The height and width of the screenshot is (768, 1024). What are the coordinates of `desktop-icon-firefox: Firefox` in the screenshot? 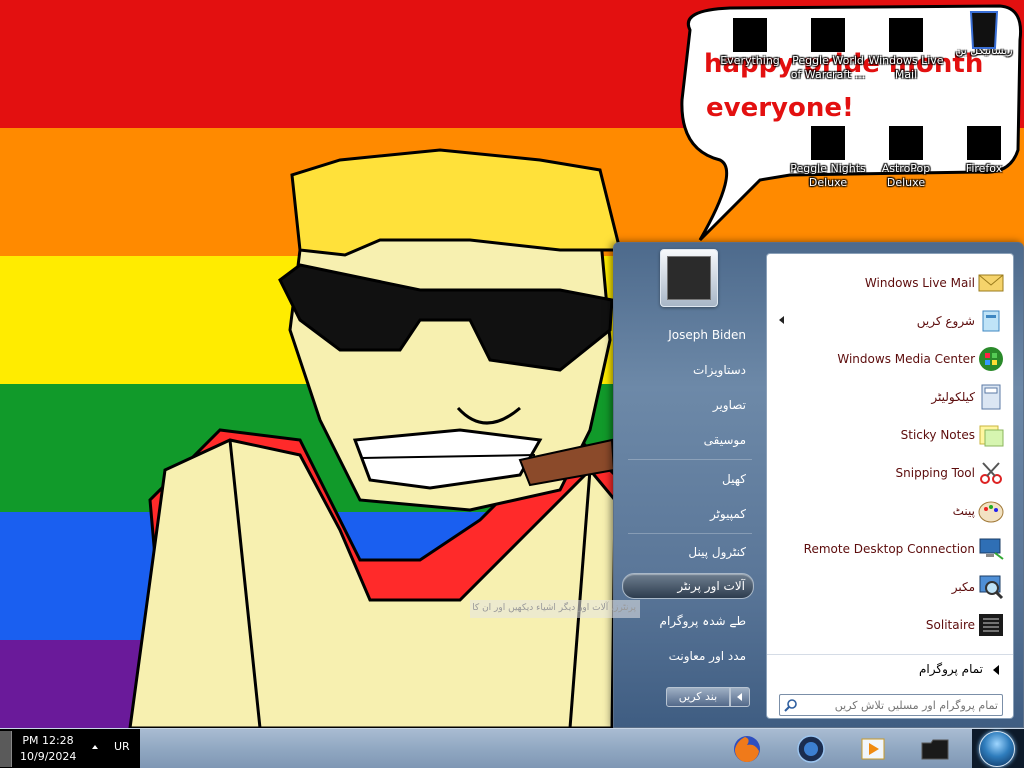 It's located at (984, 151).